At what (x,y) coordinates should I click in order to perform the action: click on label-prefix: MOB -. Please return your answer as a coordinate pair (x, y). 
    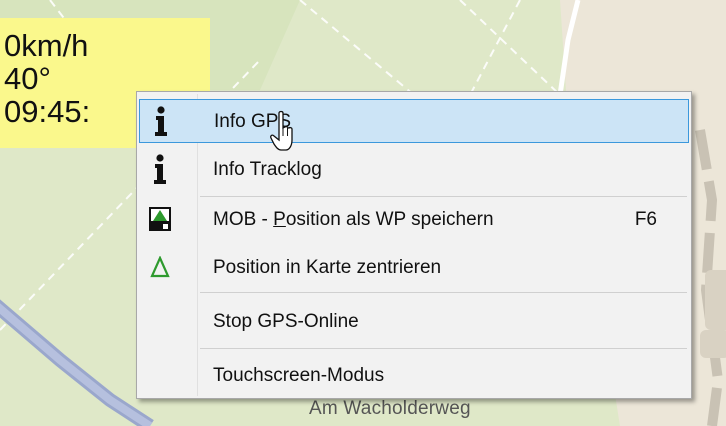
    Looking at the image, I should click on (243, 219).